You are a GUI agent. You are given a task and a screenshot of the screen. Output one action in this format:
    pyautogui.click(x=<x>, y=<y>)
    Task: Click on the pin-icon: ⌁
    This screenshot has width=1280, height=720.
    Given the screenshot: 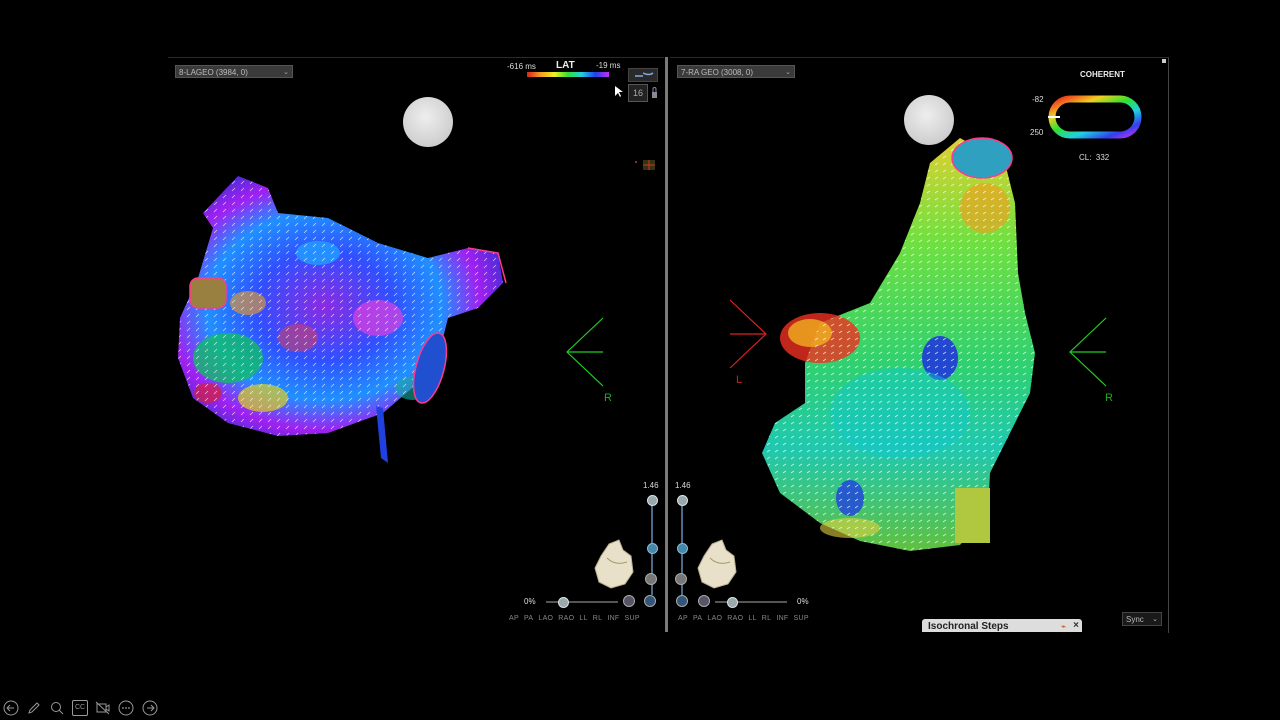 What is the action you would take?
    pyautogui.click(x=1063, y=625)
    